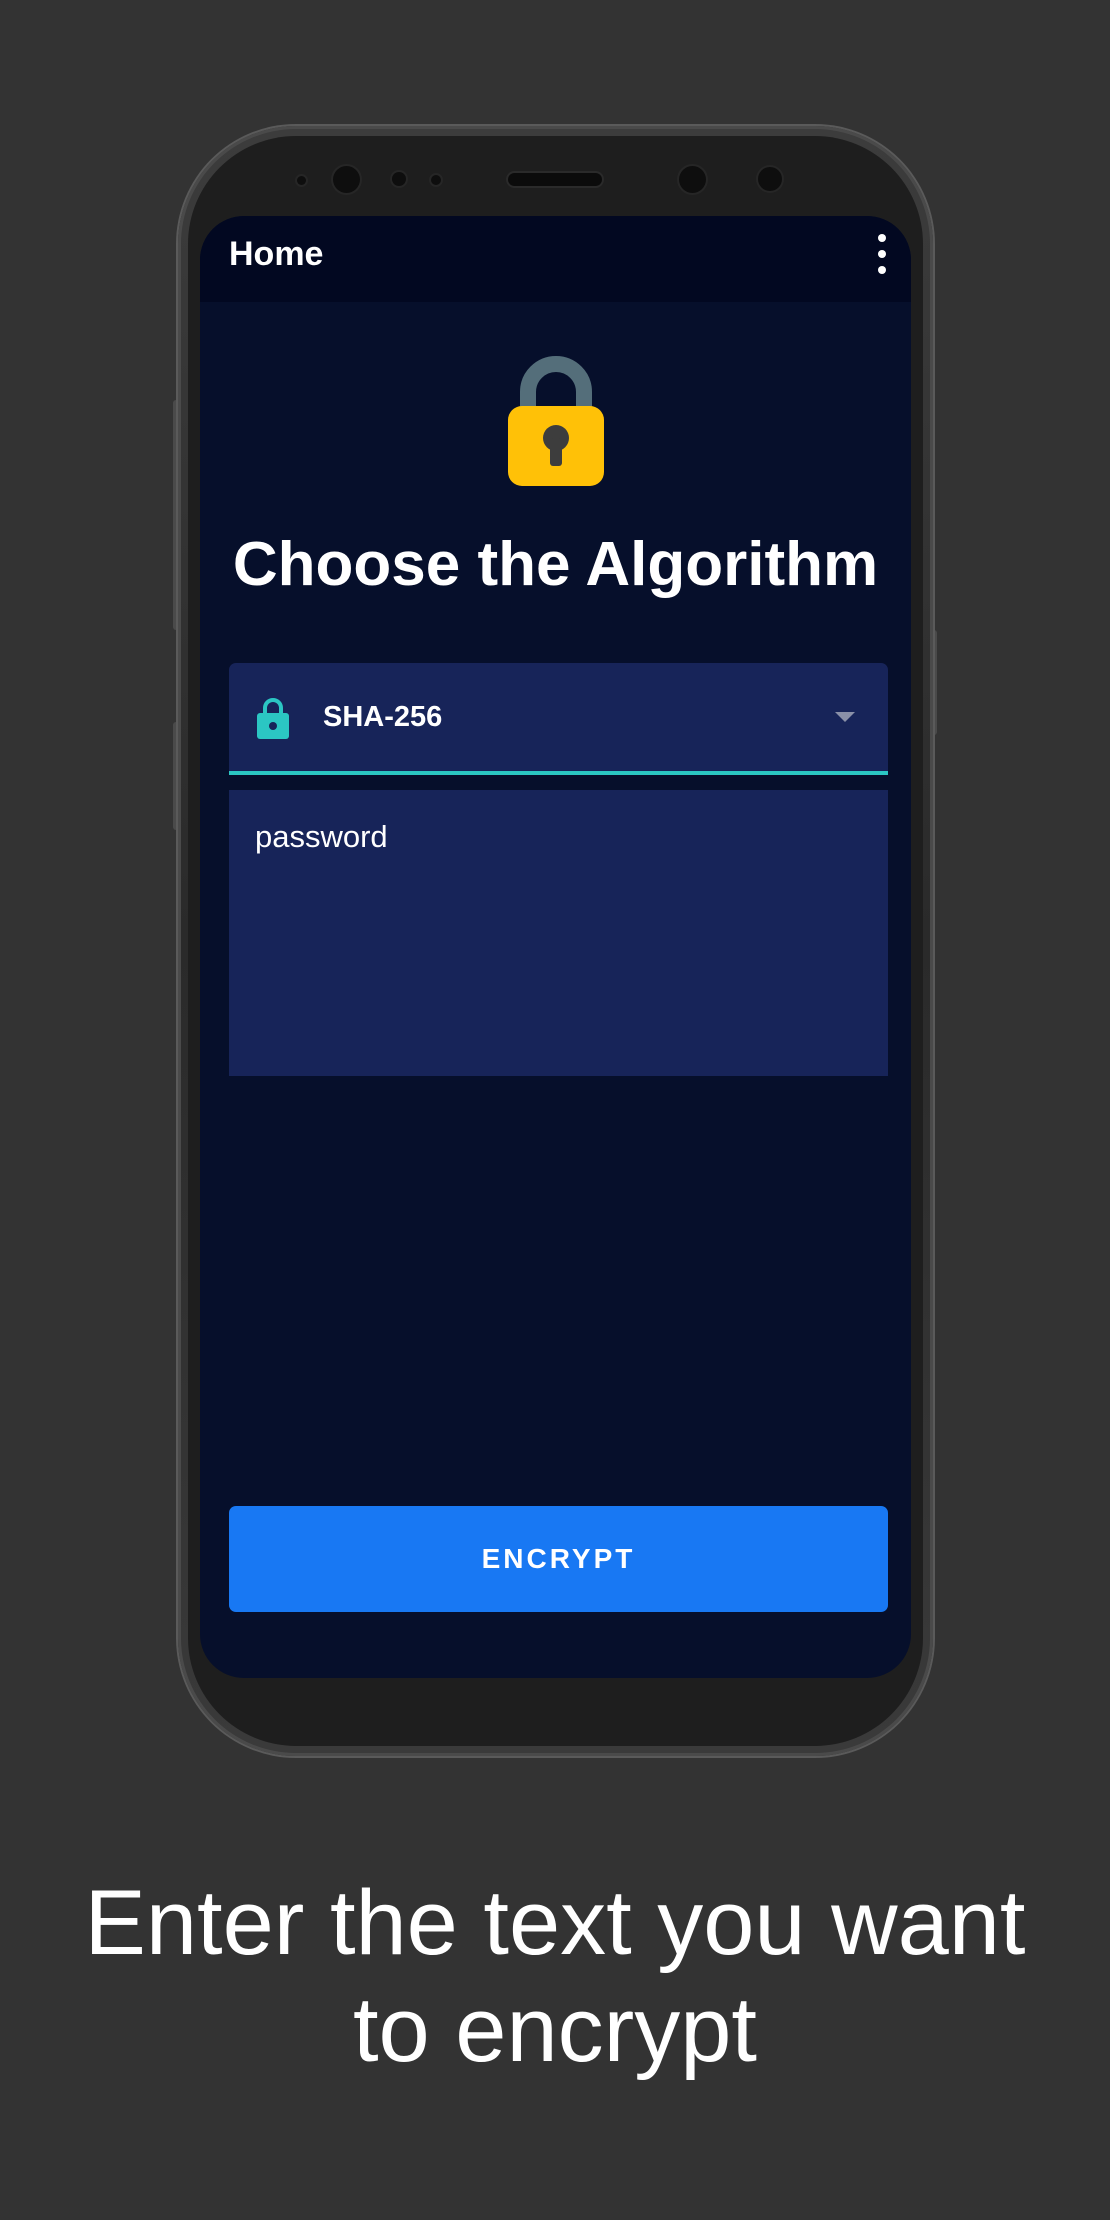 This screenshot has width=1110, height=2220. What do you see at coordinates (558, 933) in the screenshot?
I see `text-input: password` at bounding box center [558, 933].